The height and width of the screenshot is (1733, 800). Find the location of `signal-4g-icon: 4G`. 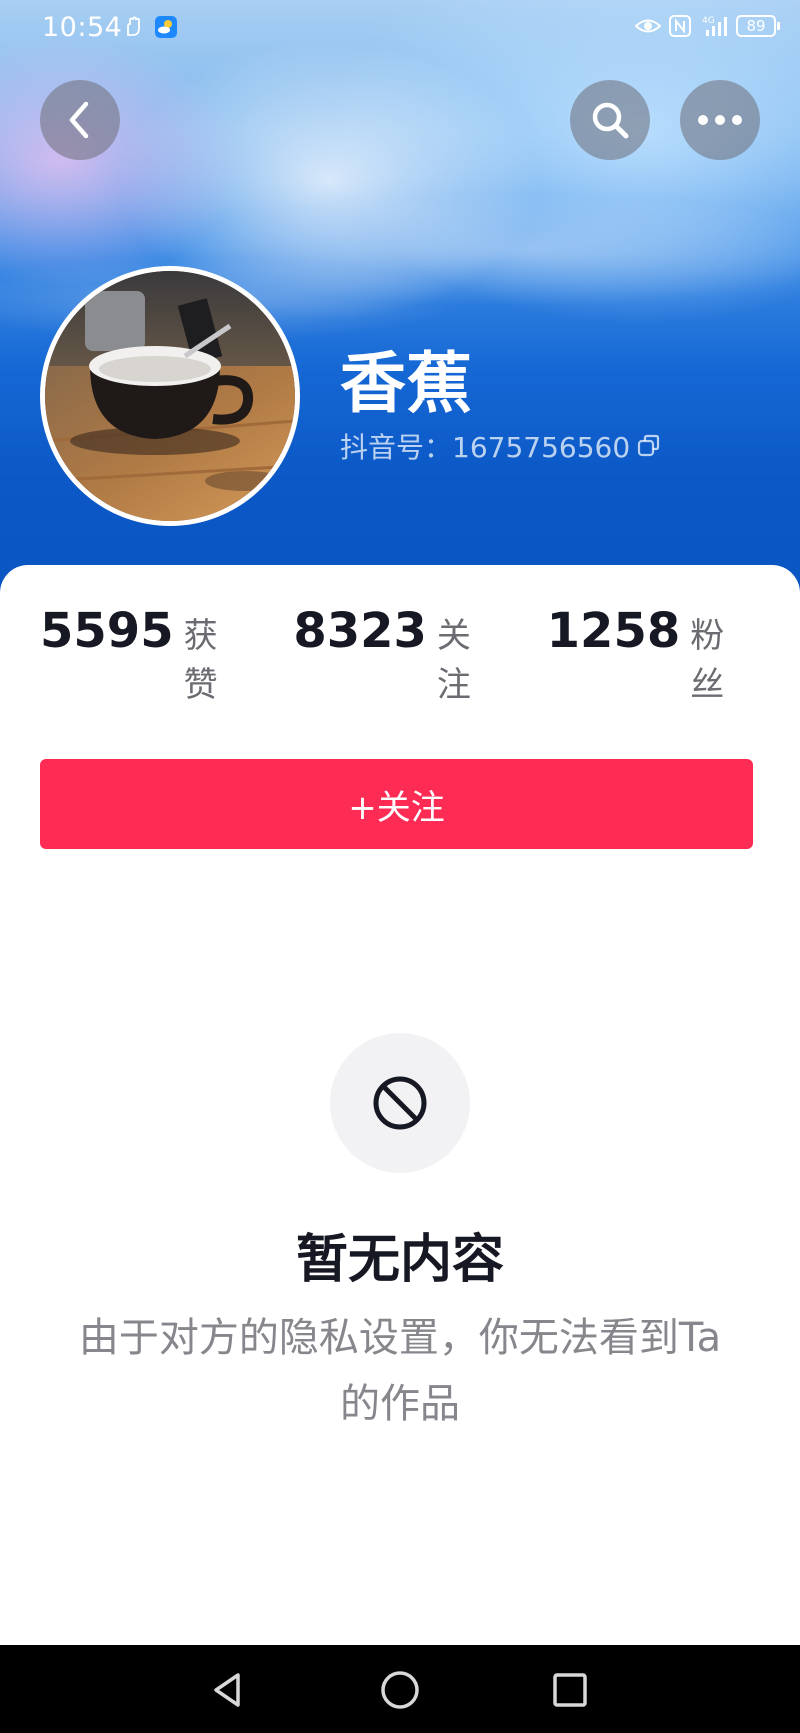

signal-4g-icon: 4G is located at coordinates (714, 26).